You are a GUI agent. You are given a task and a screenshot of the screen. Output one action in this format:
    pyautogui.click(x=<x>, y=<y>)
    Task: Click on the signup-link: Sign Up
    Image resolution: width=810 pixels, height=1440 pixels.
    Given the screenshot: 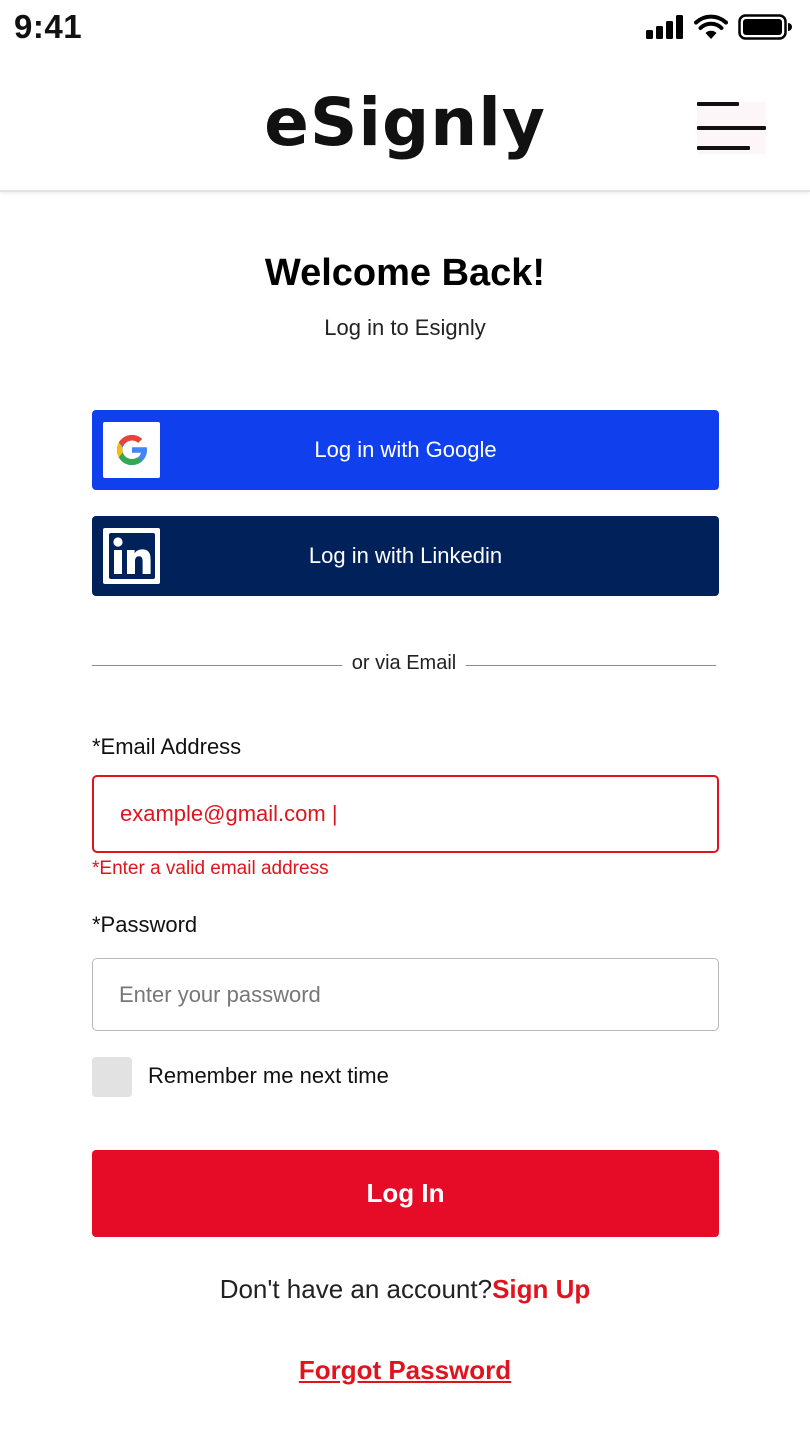 What is the action you would take?
    pyautogui.click(x=541, y=1289)
    